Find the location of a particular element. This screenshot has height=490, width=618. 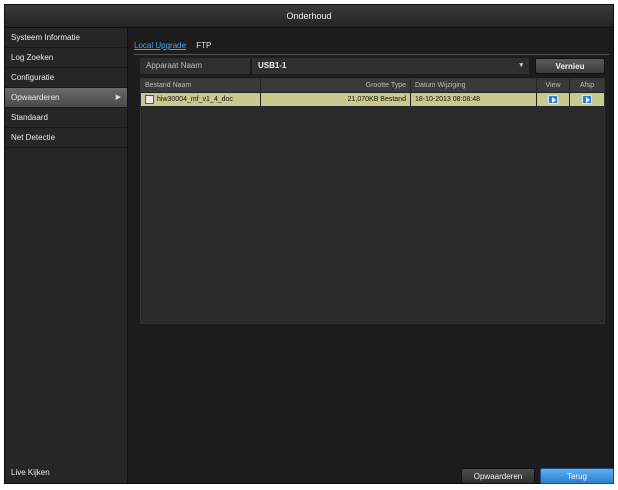

cell-view is located at coordinates (553, 99).